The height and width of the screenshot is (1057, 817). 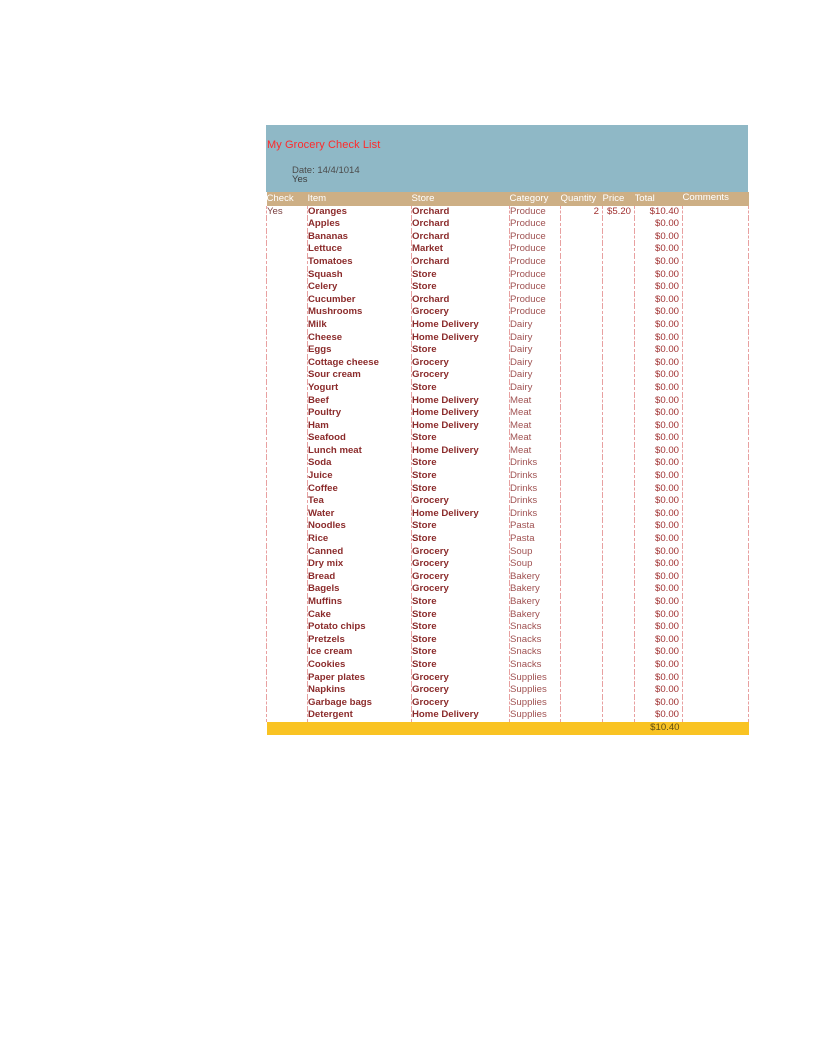 I want to click on cell-item: Squash, so click(x=359, y=275).